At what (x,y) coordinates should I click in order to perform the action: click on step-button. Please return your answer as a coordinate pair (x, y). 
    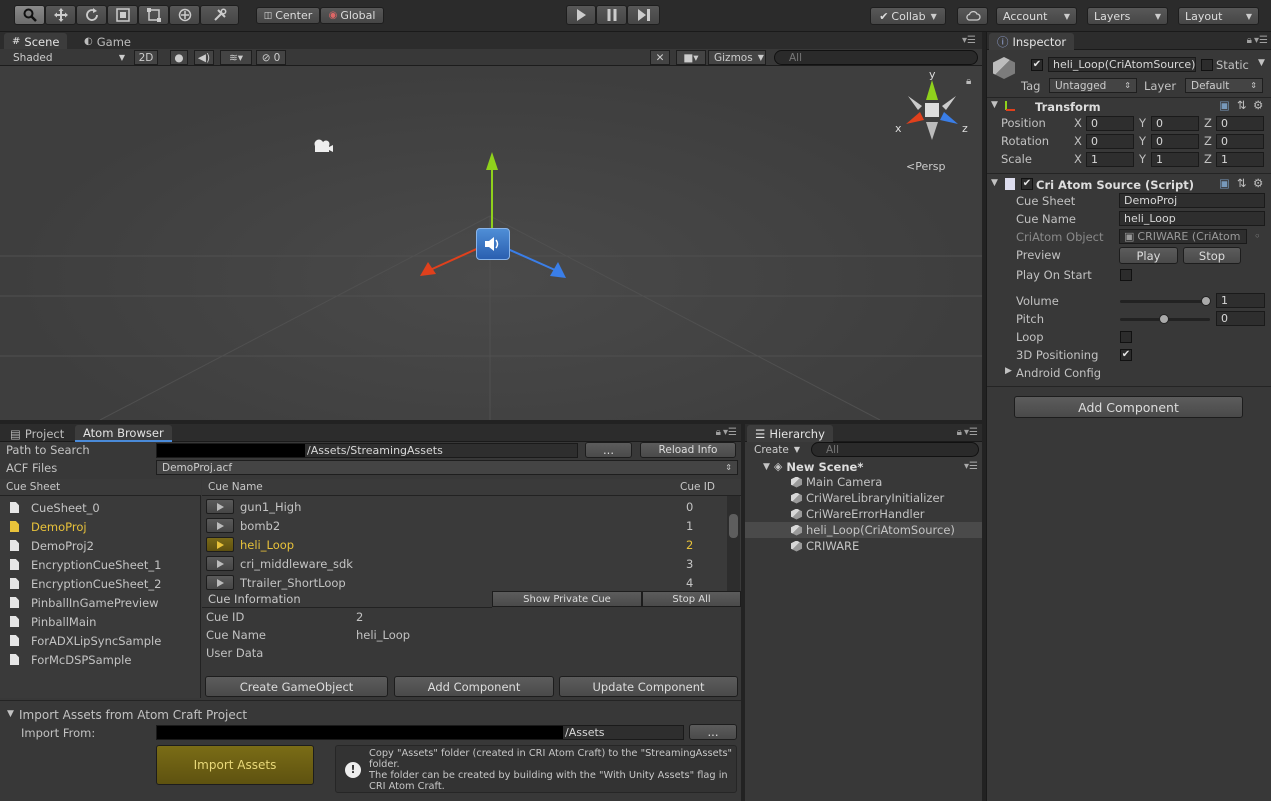
    Looking at the image, I should click on (643, 15).